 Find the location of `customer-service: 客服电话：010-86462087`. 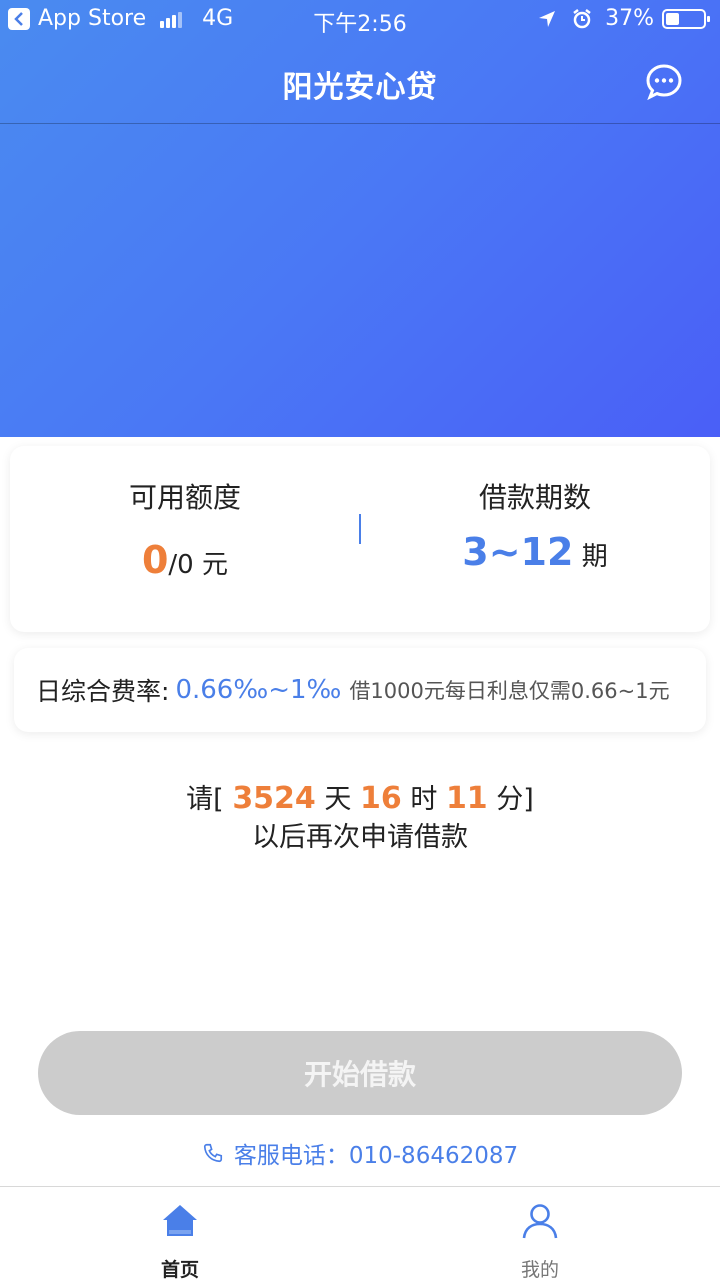

customer-service: 客服电话：010-86462087 is located at coordinates (360, 1153).